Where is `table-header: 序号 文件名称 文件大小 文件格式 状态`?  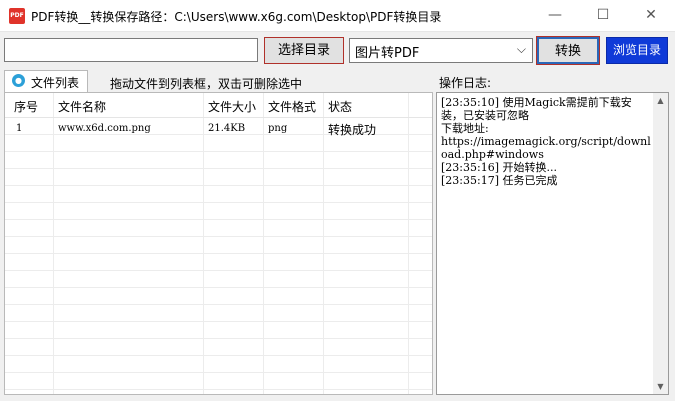 table-header: 序号 文件名称 文件大小 文件格式 状态 is located at coordinates (218, 105).